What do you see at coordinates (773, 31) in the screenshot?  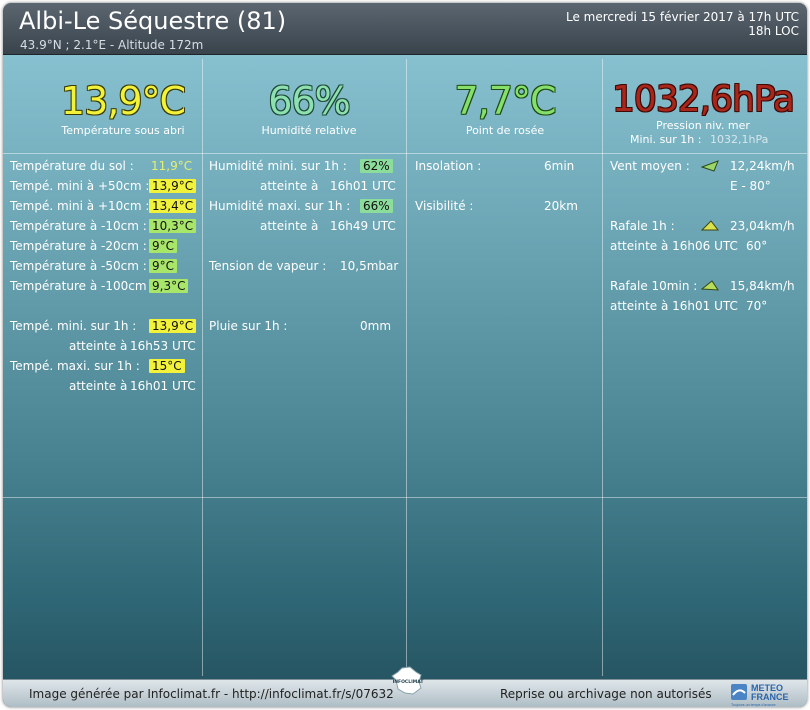 I see `observation-local-time: 18h LOC` at bounding box center [773, 31].